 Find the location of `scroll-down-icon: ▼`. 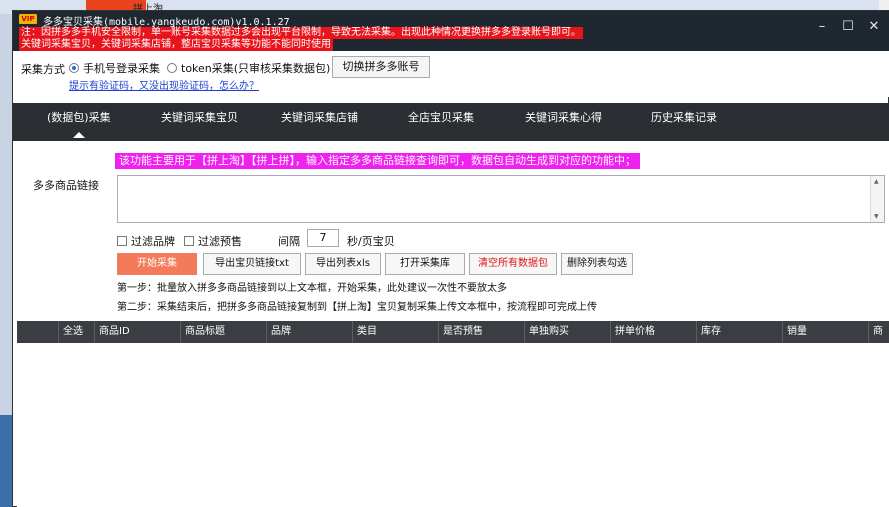

scroll-down-icon: ▼ is located at coordinates (876, 216).